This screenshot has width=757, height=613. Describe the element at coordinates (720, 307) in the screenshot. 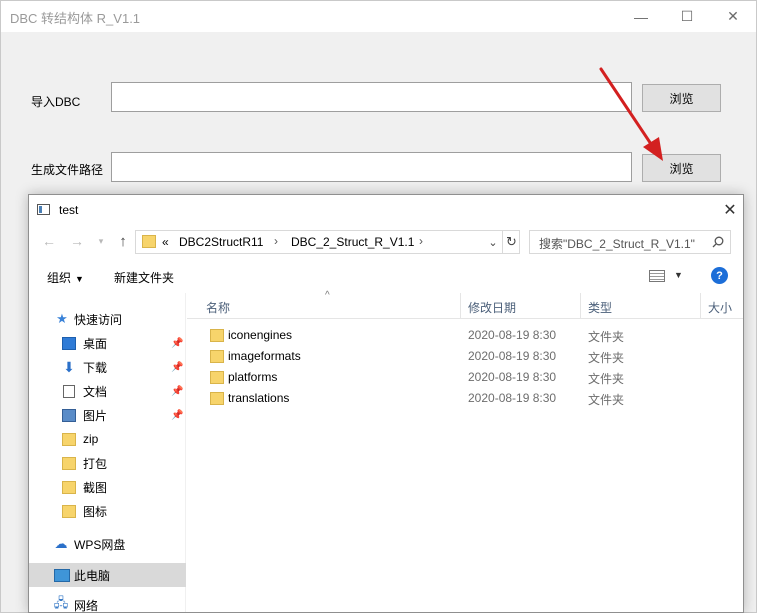

I see `column-size: 大小` at that location.